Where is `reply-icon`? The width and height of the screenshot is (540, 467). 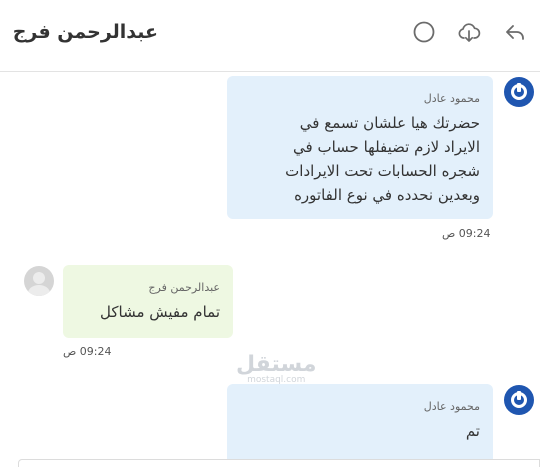
reply-icon is located at coordinates (515, 32).